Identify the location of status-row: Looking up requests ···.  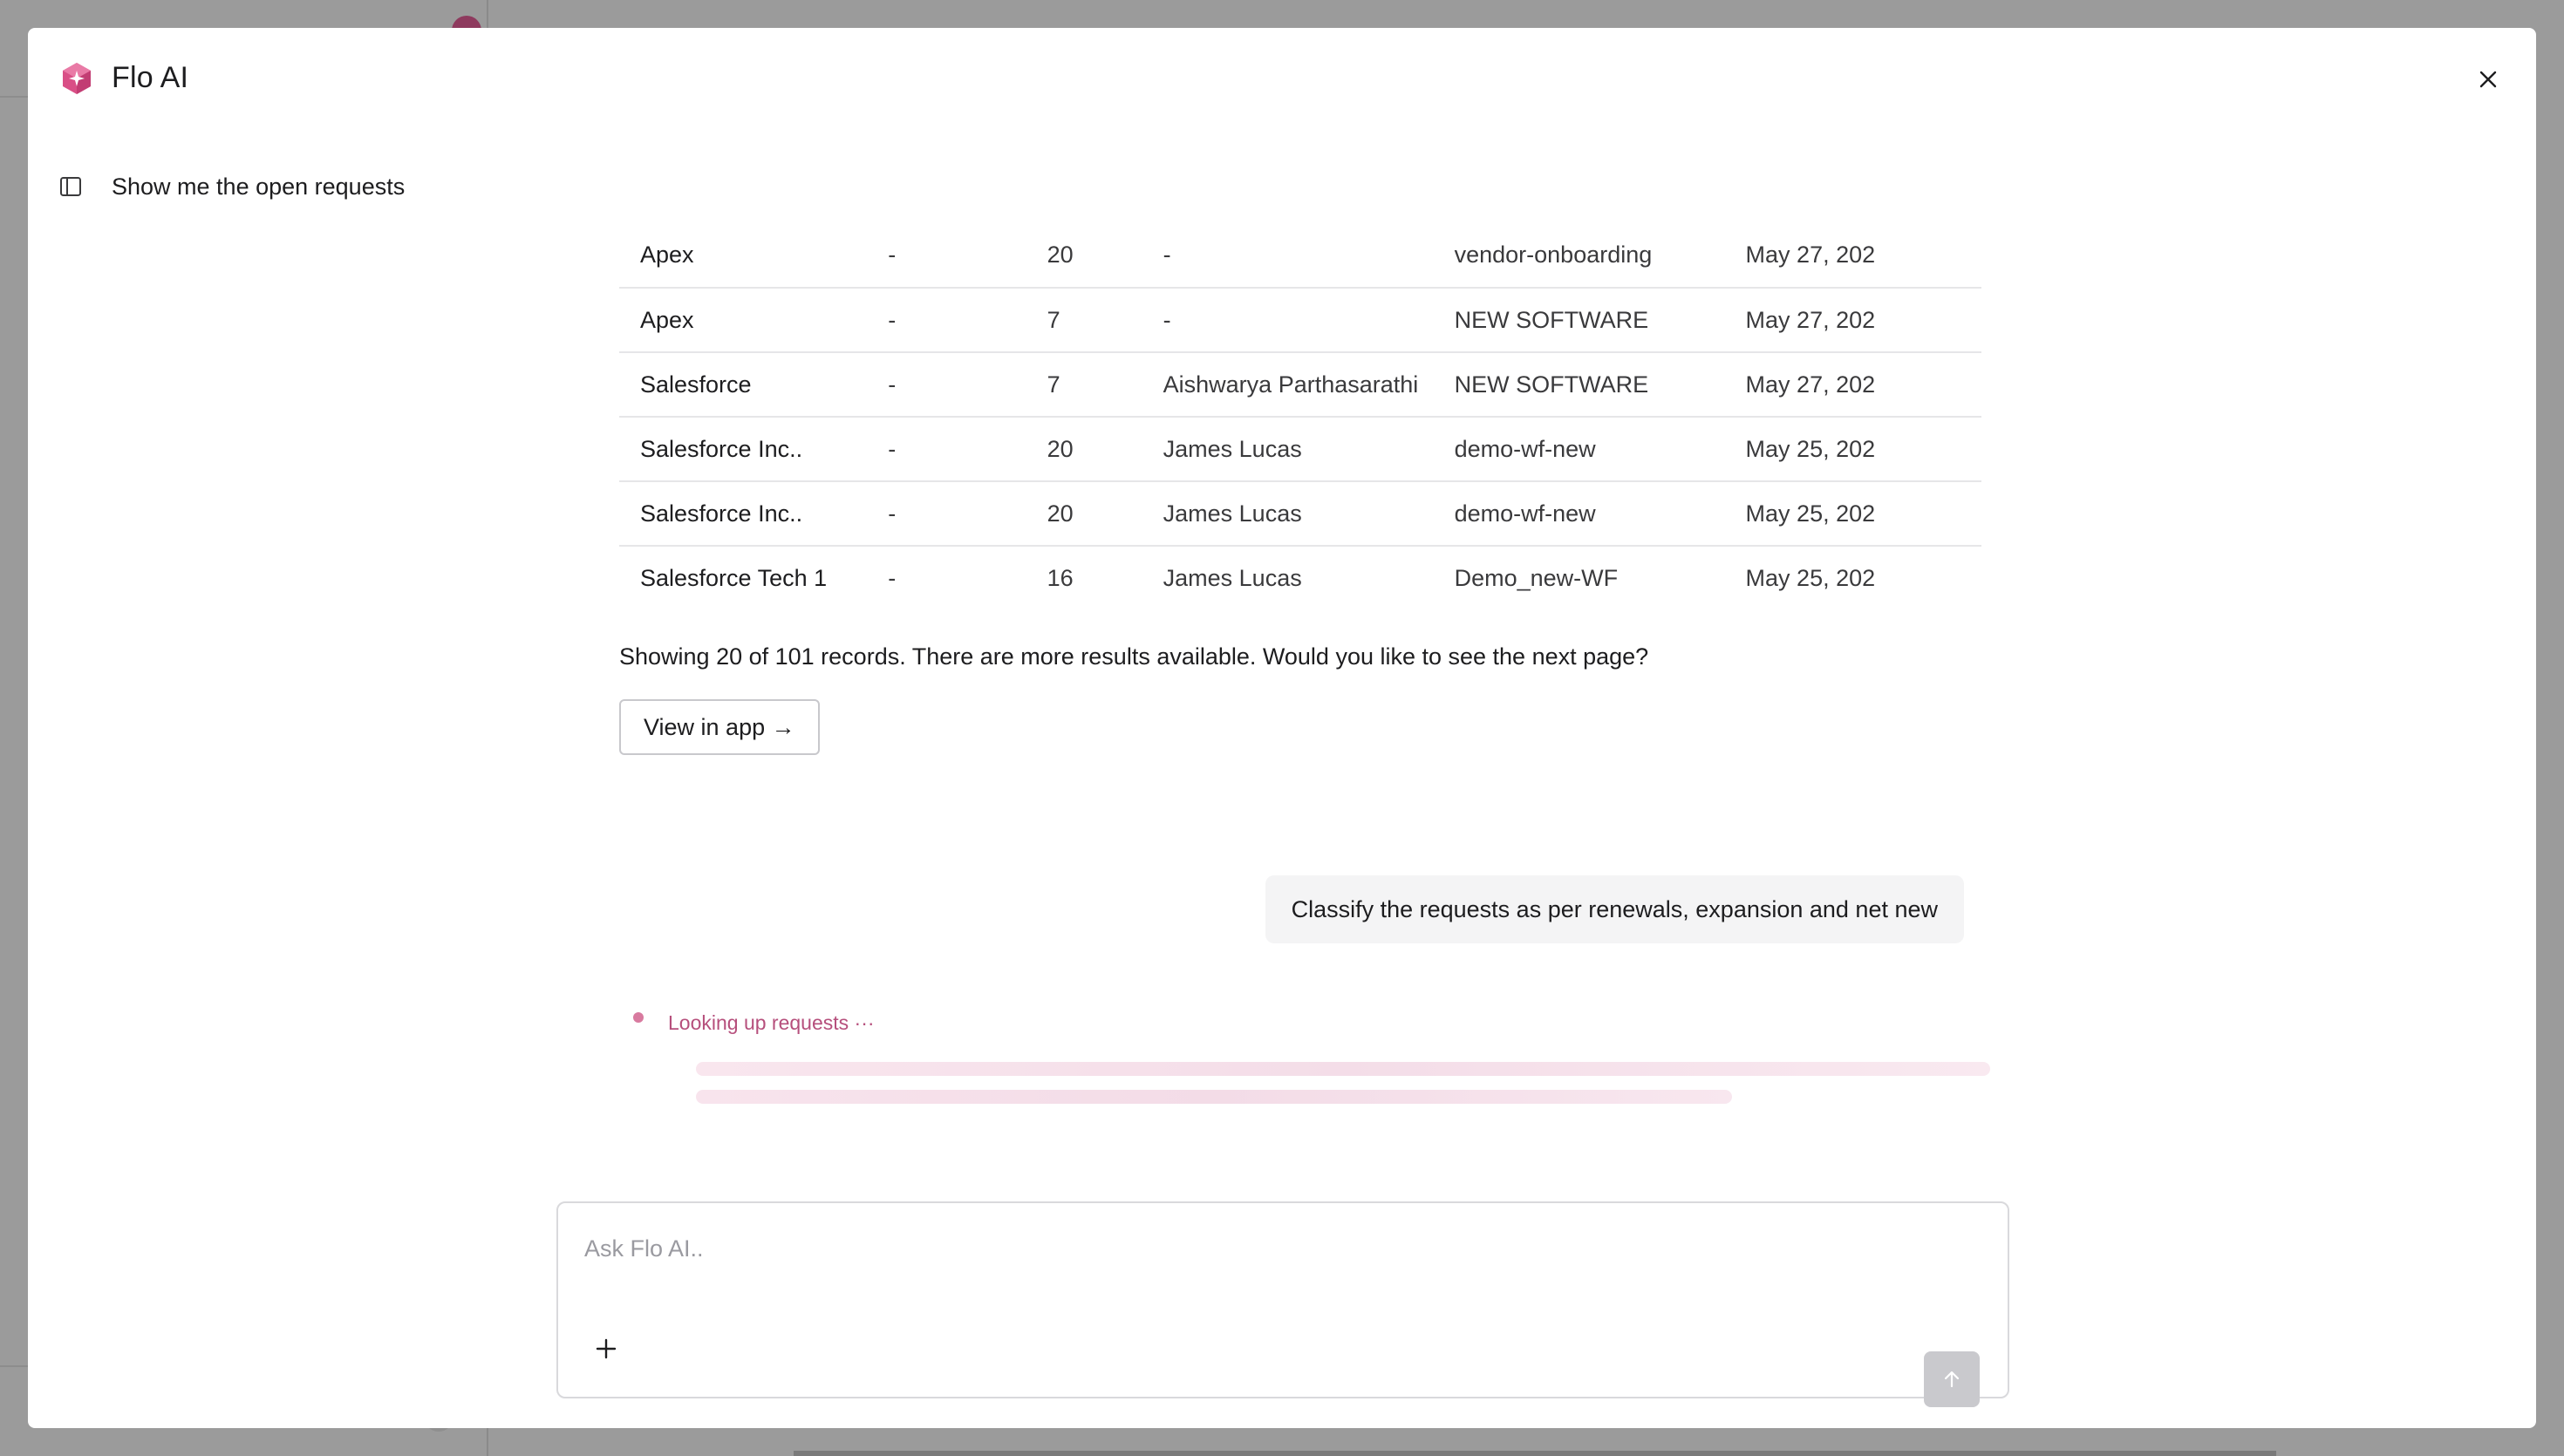
(754, 1023).